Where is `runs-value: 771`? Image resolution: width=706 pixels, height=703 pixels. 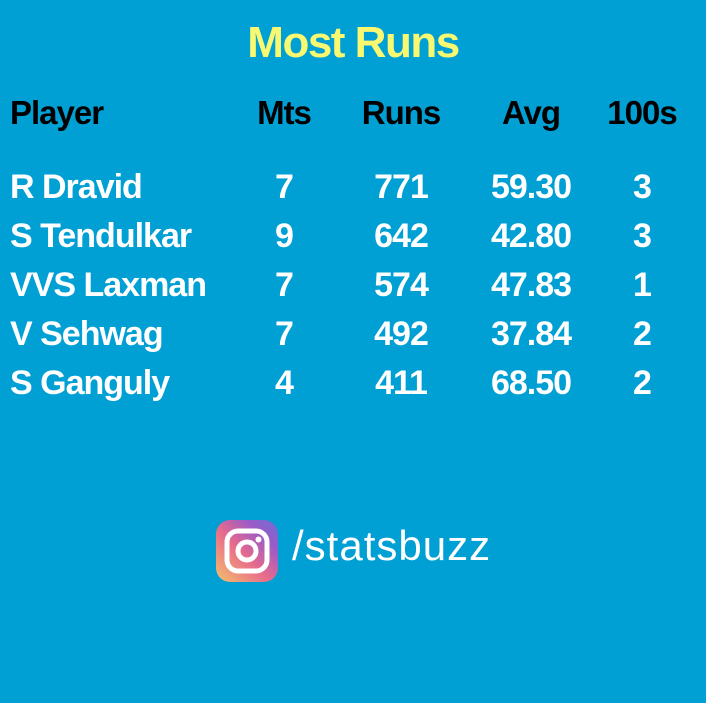
runs-value: 771 is located at coordinates (401, 187).